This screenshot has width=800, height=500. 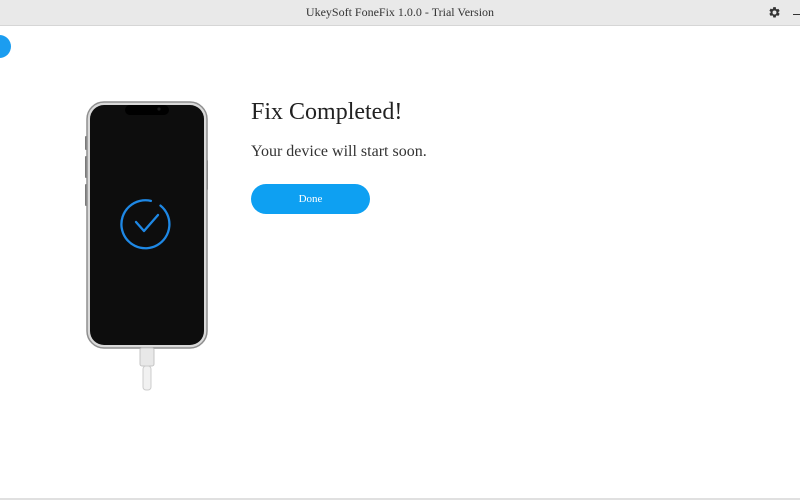 I want to click on fix-completed-title: Fix Completed!, so click(x=327, y=112).